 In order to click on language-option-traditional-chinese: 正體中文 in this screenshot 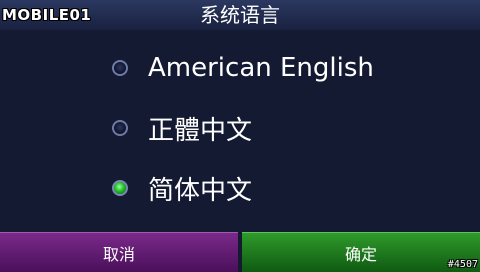, I will do `click(262, 128)`.